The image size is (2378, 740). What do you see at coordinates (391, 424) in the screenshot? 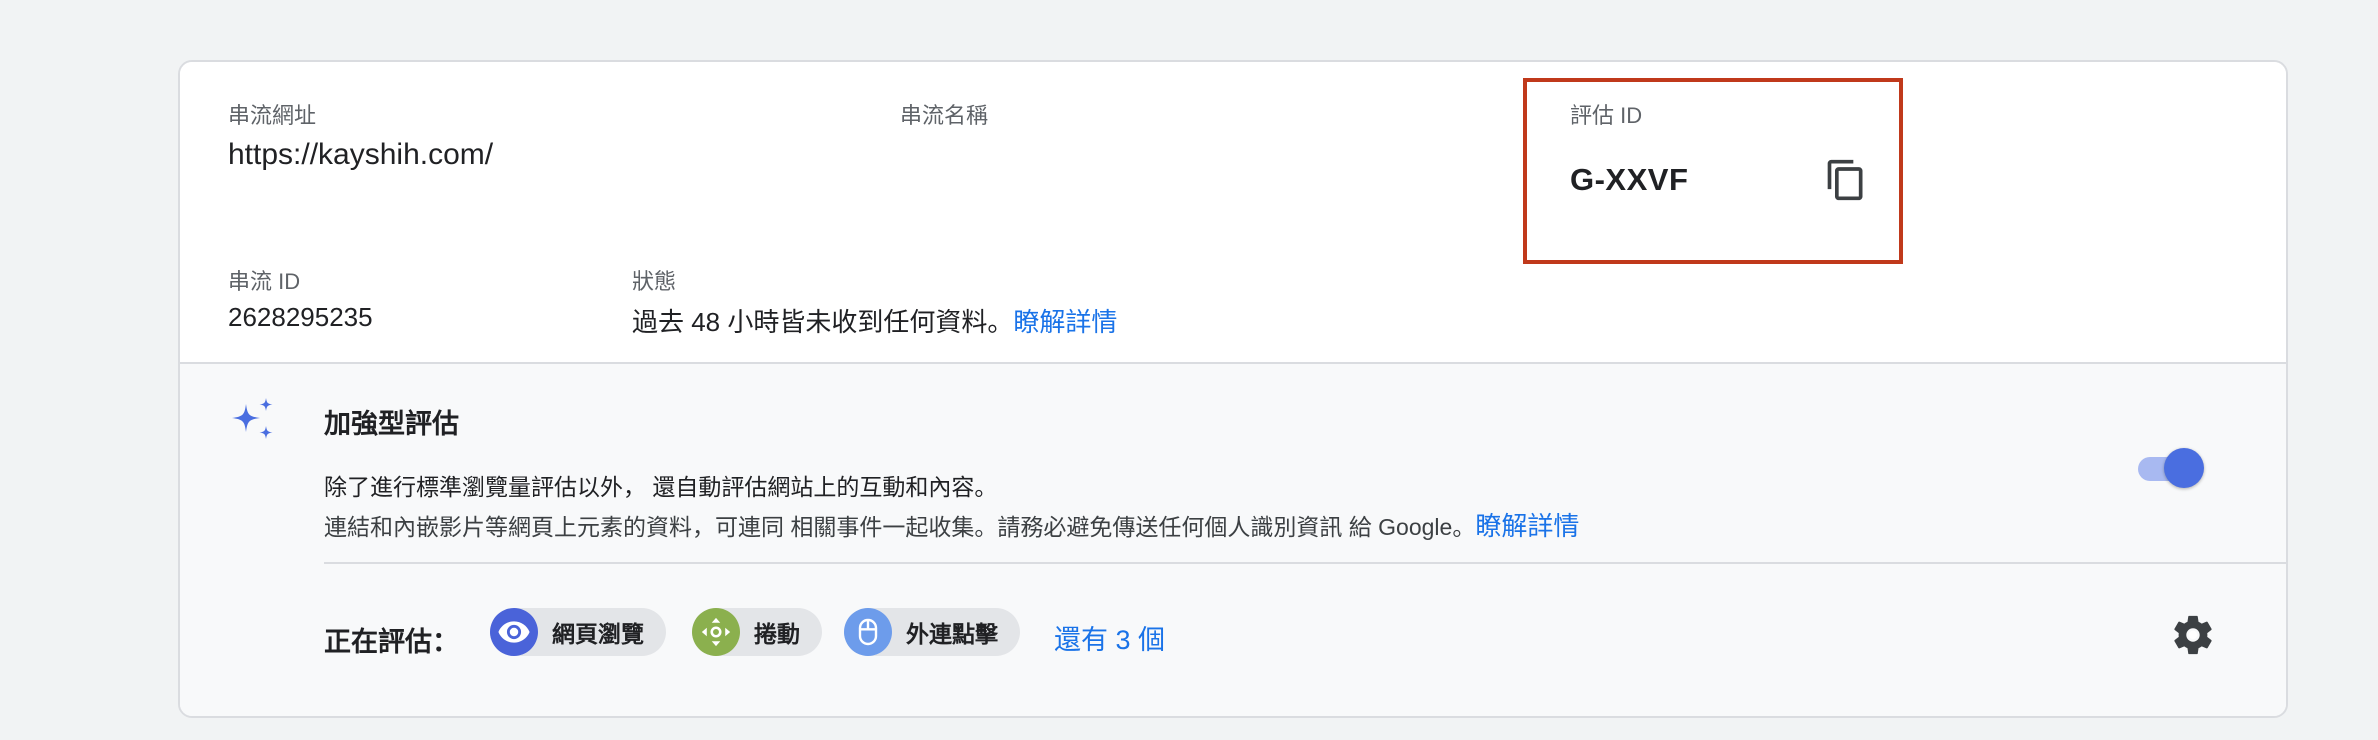
I see `enhanced-measurement-title: 加強型評估` at bounding box center [391, 424].